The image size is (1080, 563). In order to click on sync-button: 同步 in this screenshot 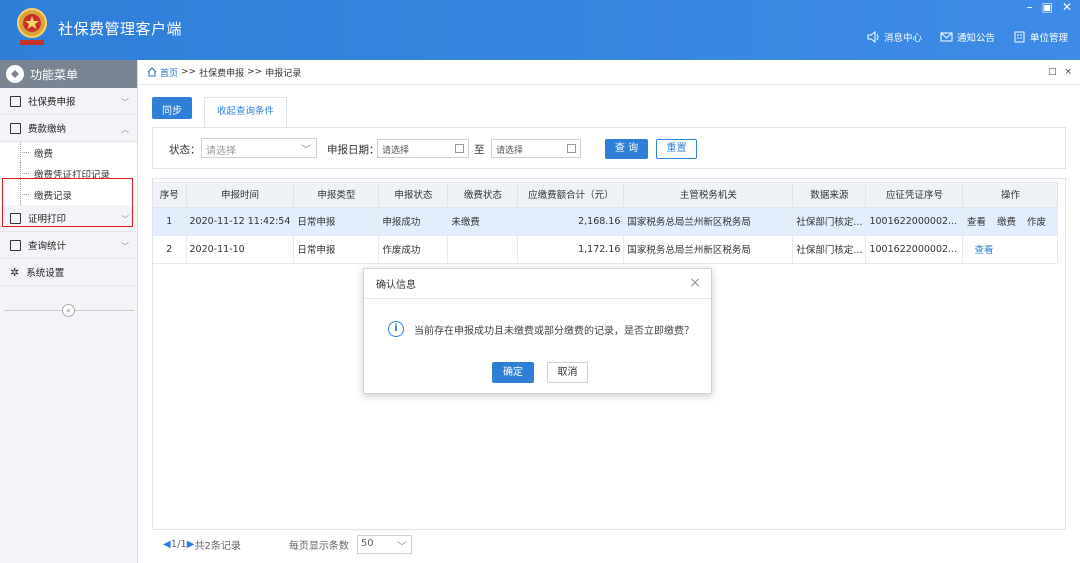, I will do `click(172, 108)`.